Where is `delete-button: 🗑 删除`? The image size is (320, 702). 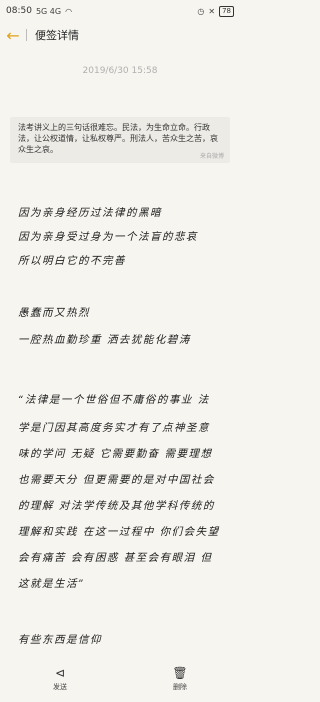
delete-button: 🗑 删除 is located at coordinates (180, 679).